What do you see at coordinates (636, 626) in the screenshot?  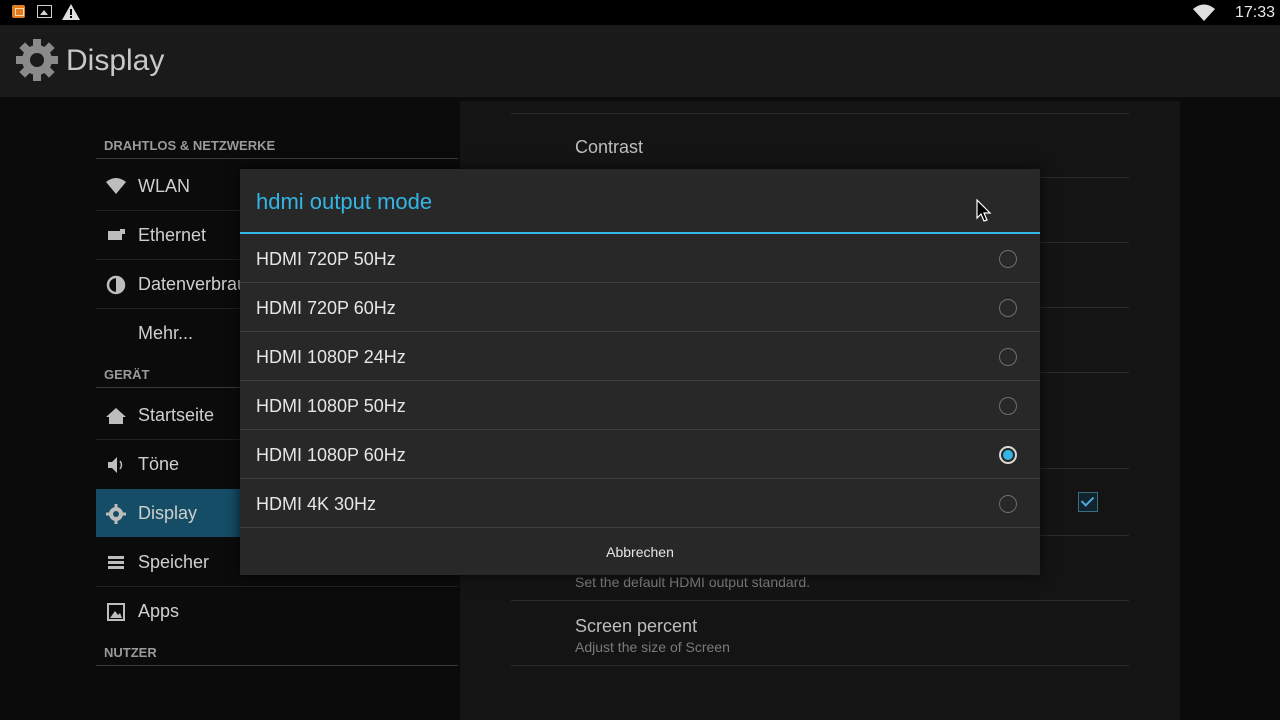 I see `screen-percent-setting: Screen percent` at bounding box center [636, 626].